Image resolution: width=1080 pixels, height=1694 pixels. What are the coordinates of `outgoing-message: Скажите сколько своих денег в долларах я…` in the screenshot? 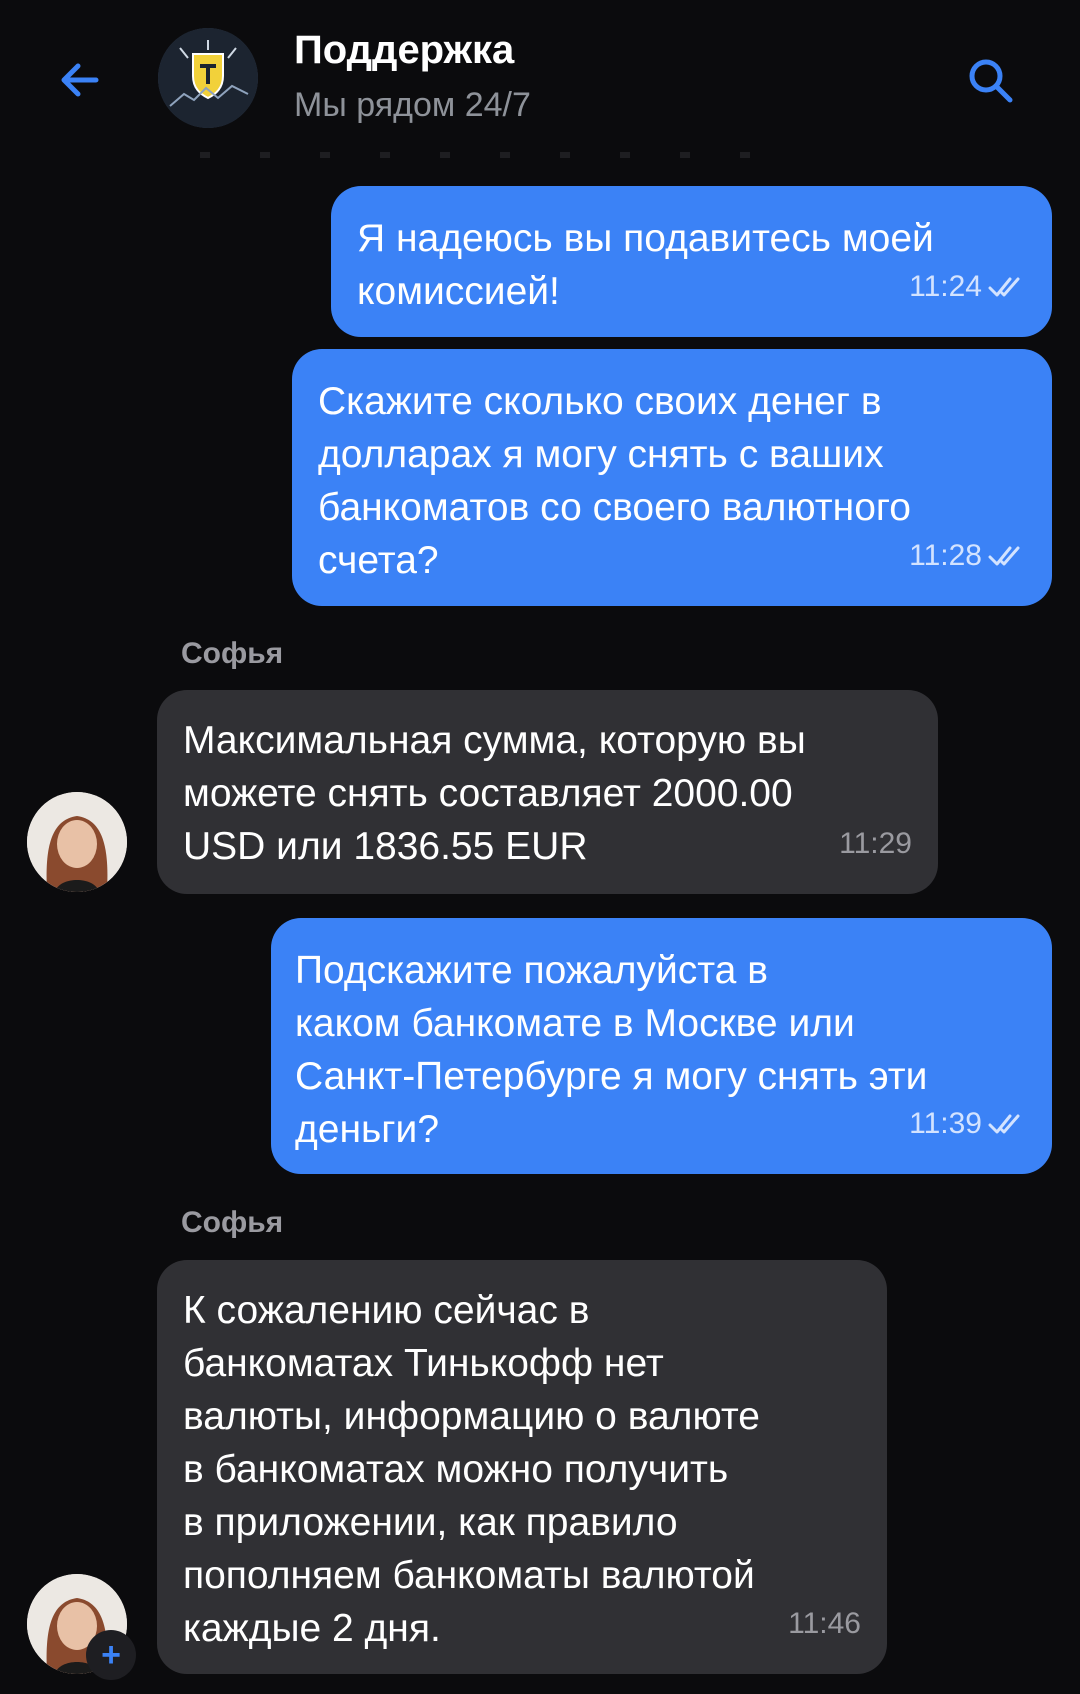 It's located at (672, 477).